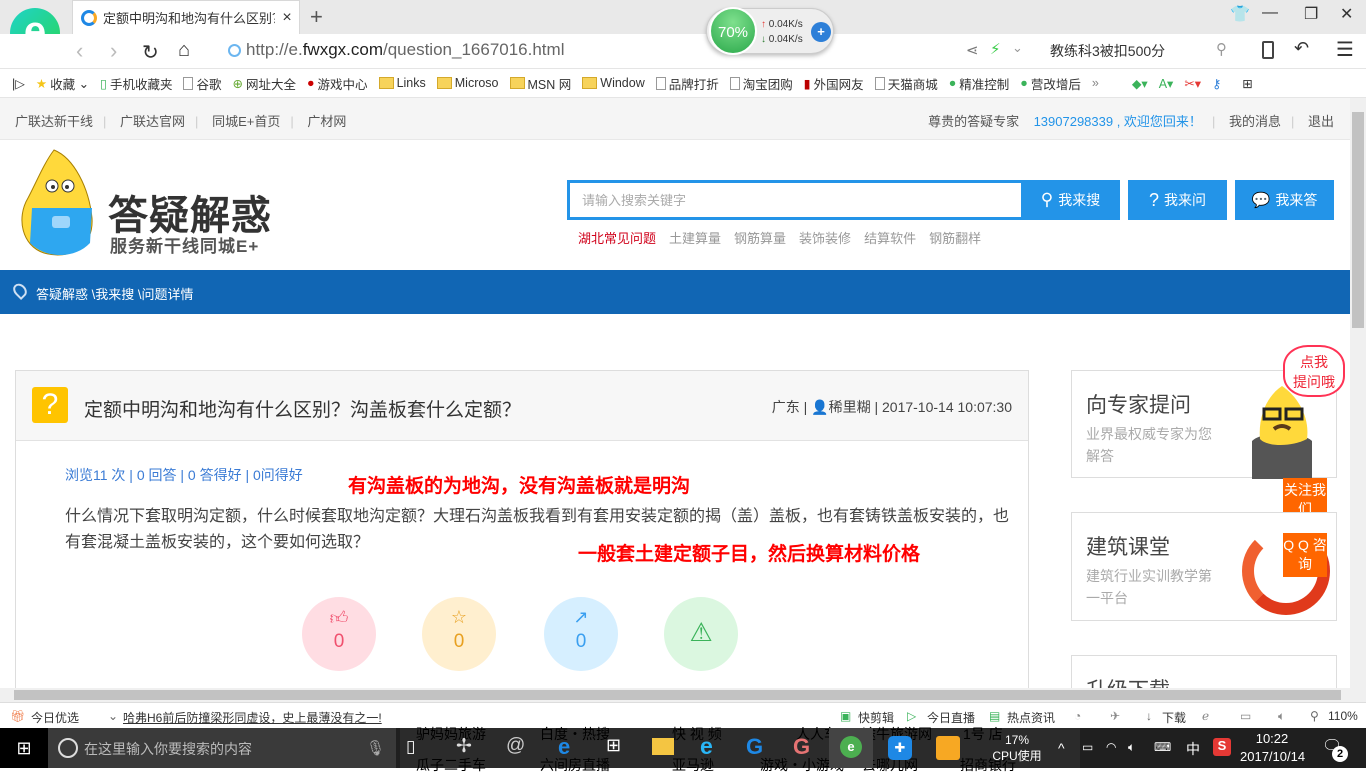 This screenshot has height=775, width=1366. I want to click on report-button: ⚠, so click(701, 634).